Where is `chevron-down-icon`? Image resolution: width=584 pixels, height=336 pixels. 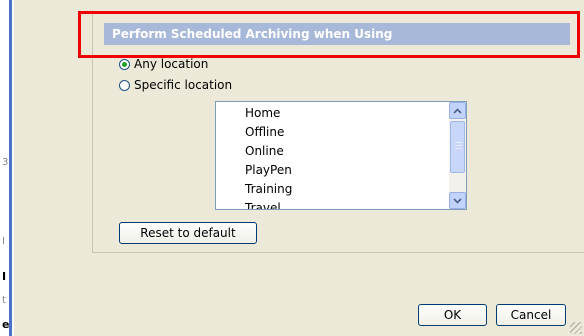 chevron-down-icon is located at coordinates (457, 201).